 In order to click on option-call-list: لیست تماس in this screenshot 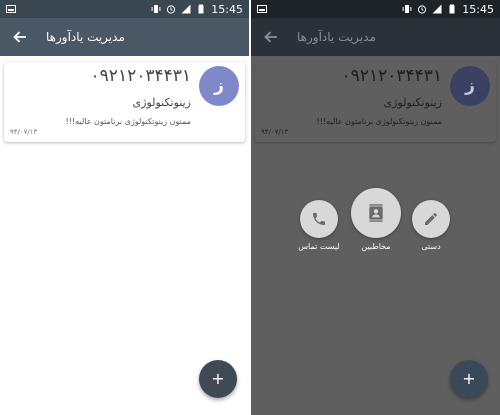, I will do `click(319, 225)`.